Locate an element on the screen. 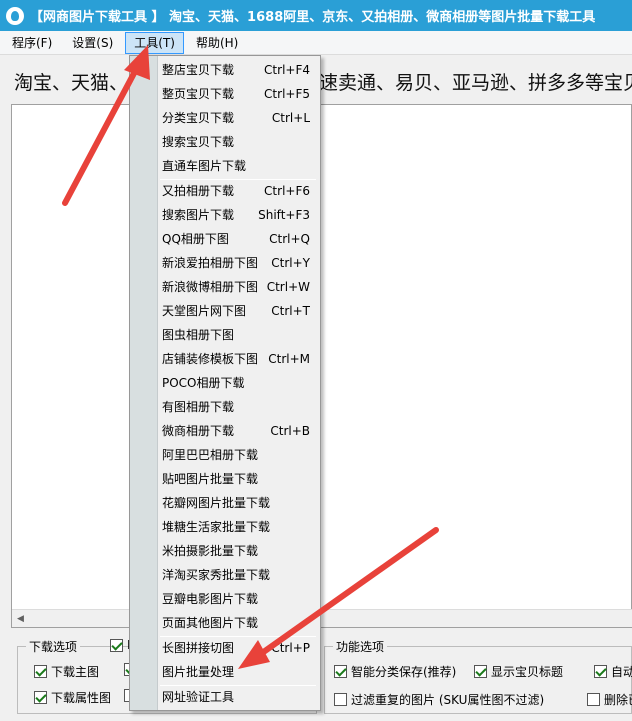 Image resolution: width=632 pixels, height=721 pixels. show-title-checkbox: 显示宝贝标题 is located at coordinates (518, 671).